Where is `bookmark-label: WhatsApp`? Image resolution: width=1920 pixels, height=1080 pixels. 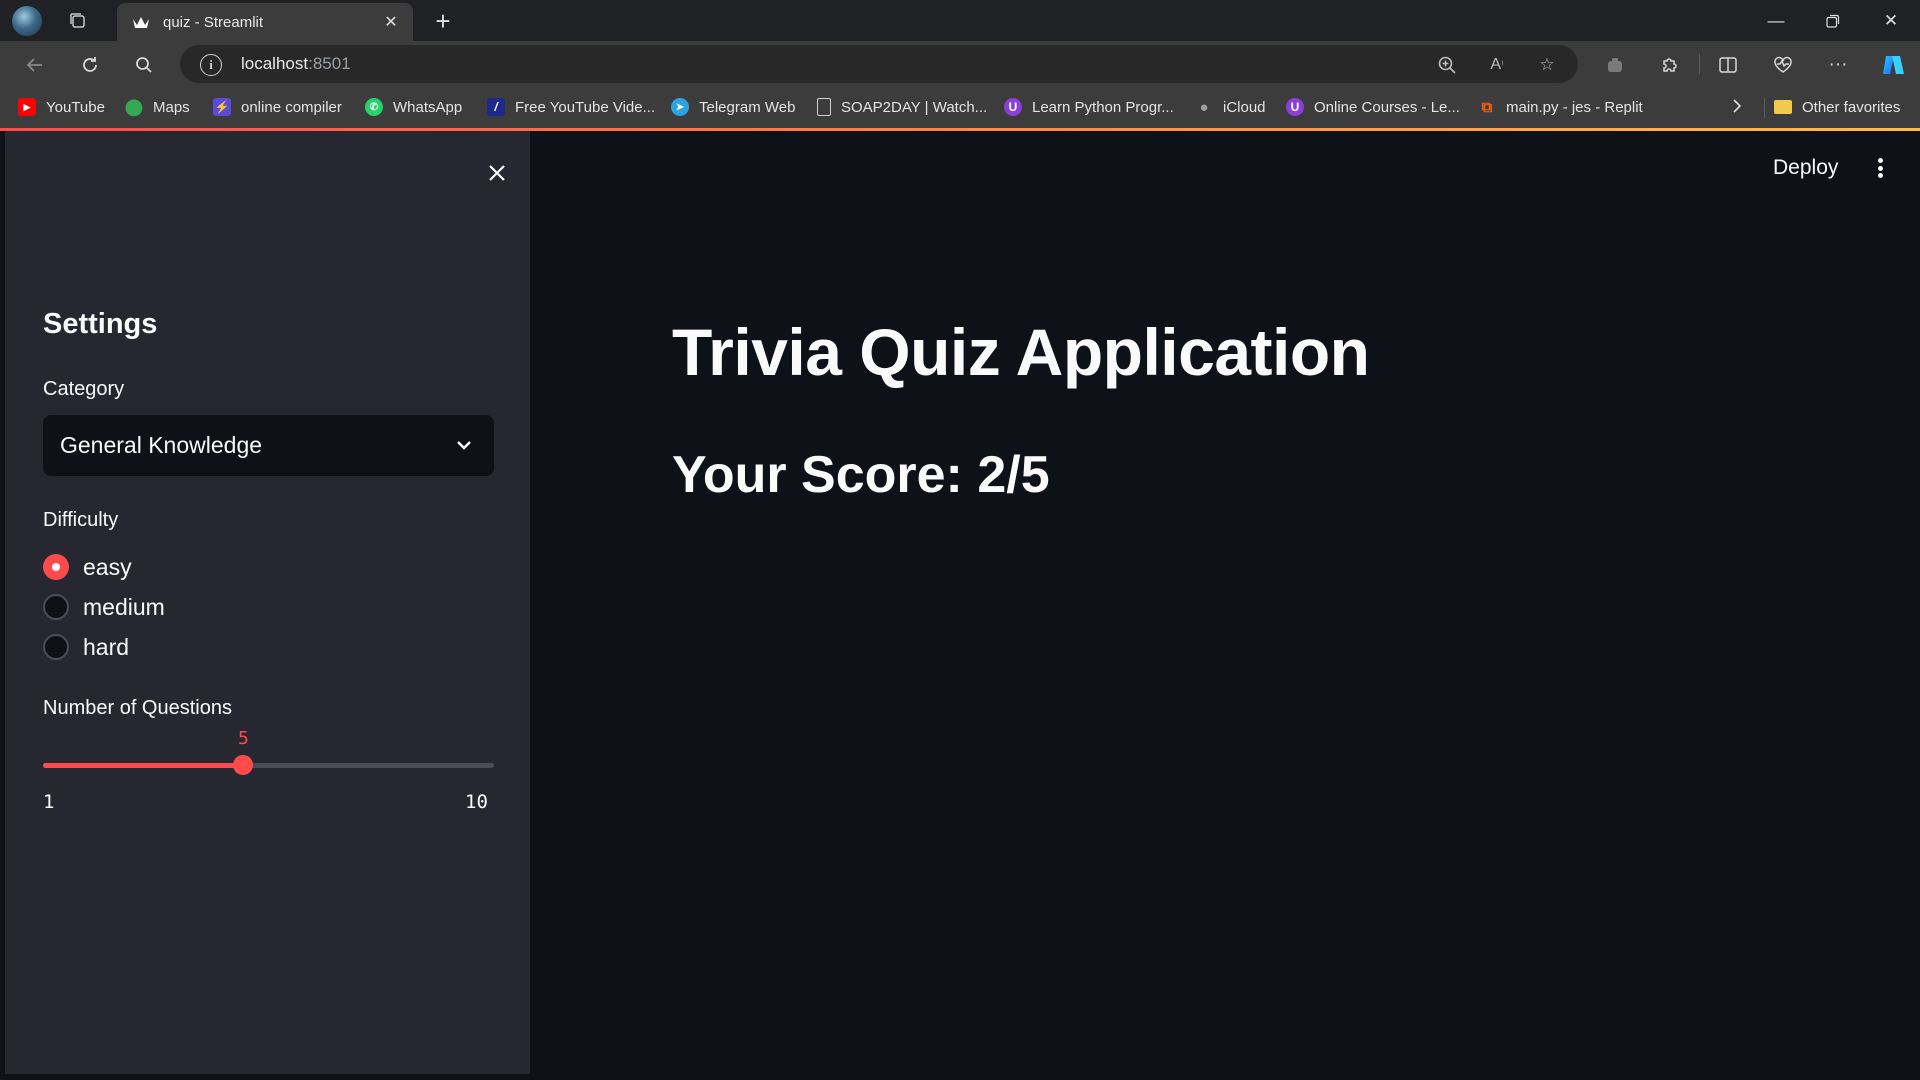
bookmark-label: WhatsApp is located at coordinates (428, 107).